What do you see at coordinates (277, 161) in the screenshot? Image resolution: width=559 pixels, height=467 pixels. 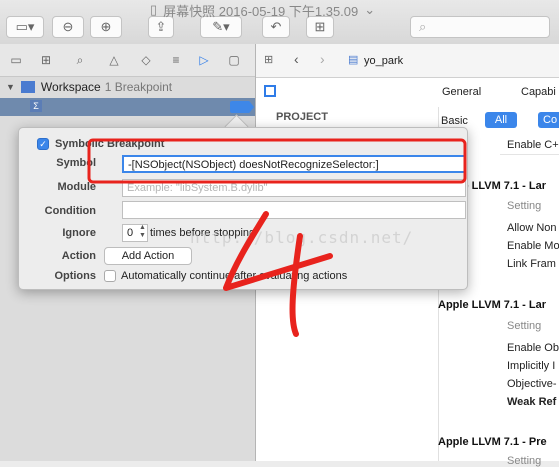 I see `red-highlight-box` at bounding box center [277, 161].